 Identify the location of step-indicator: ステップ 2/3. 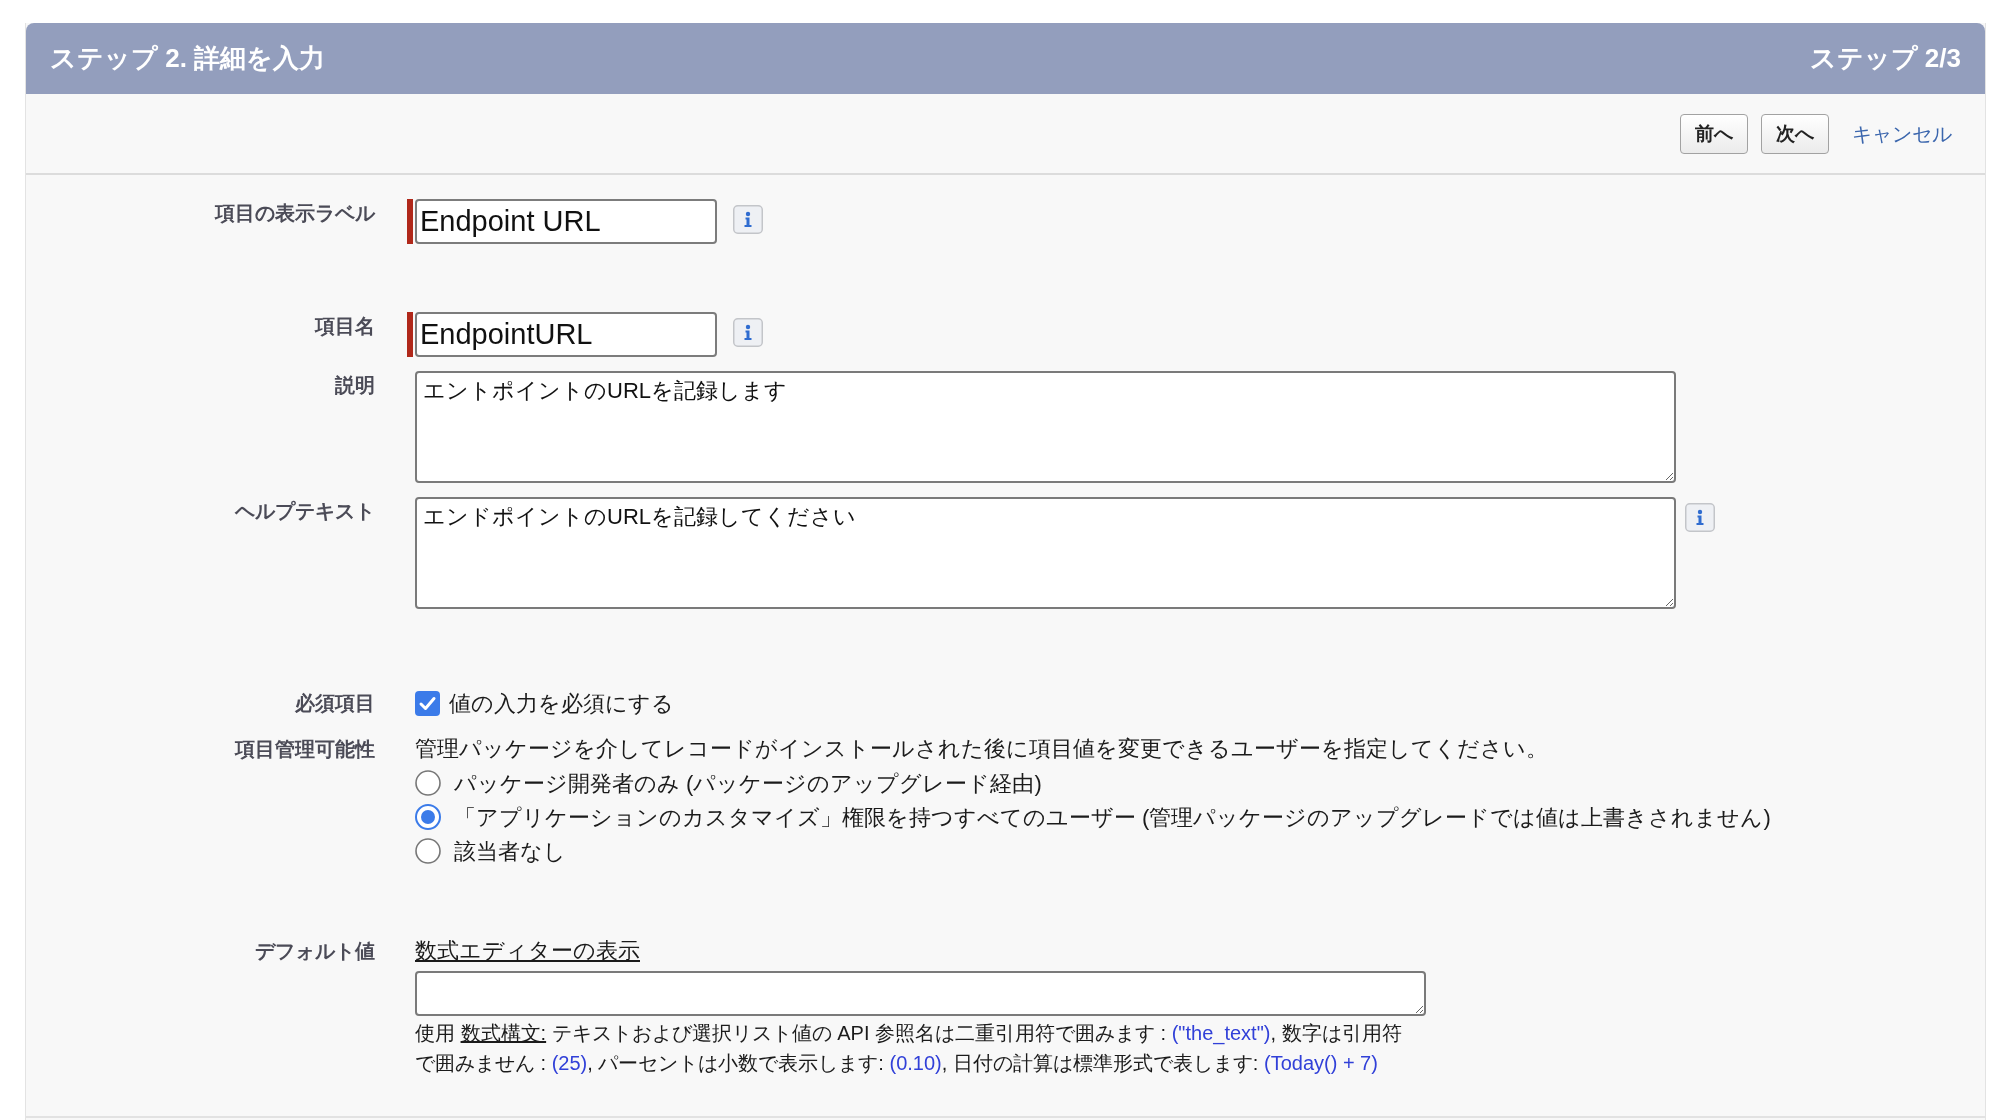
(1885, 58).